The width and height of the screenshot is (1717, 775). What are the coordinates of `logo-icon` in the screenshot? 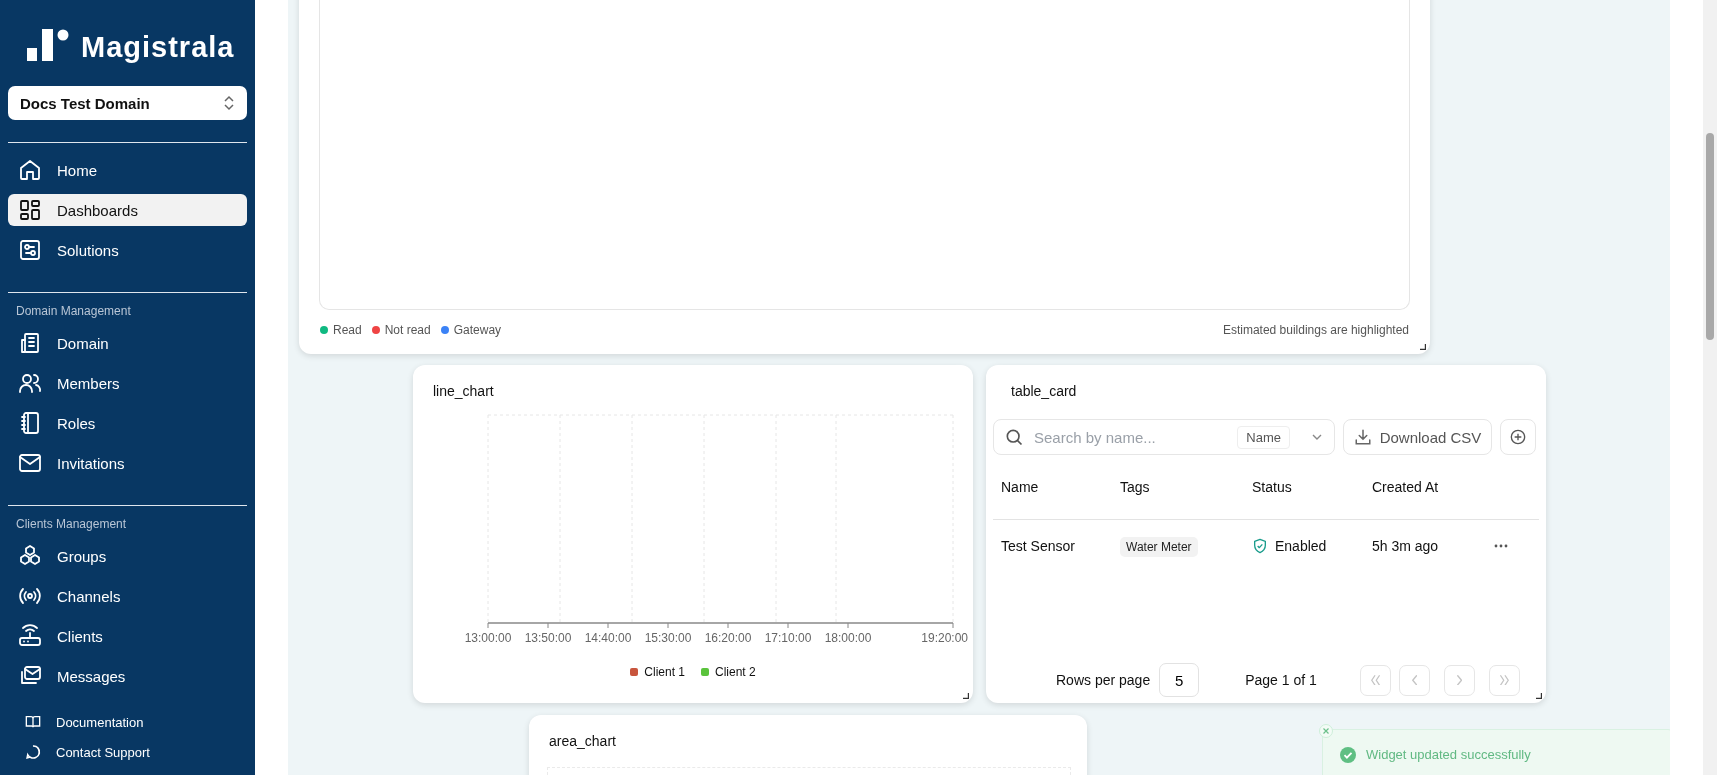 It's located at (48, 45).